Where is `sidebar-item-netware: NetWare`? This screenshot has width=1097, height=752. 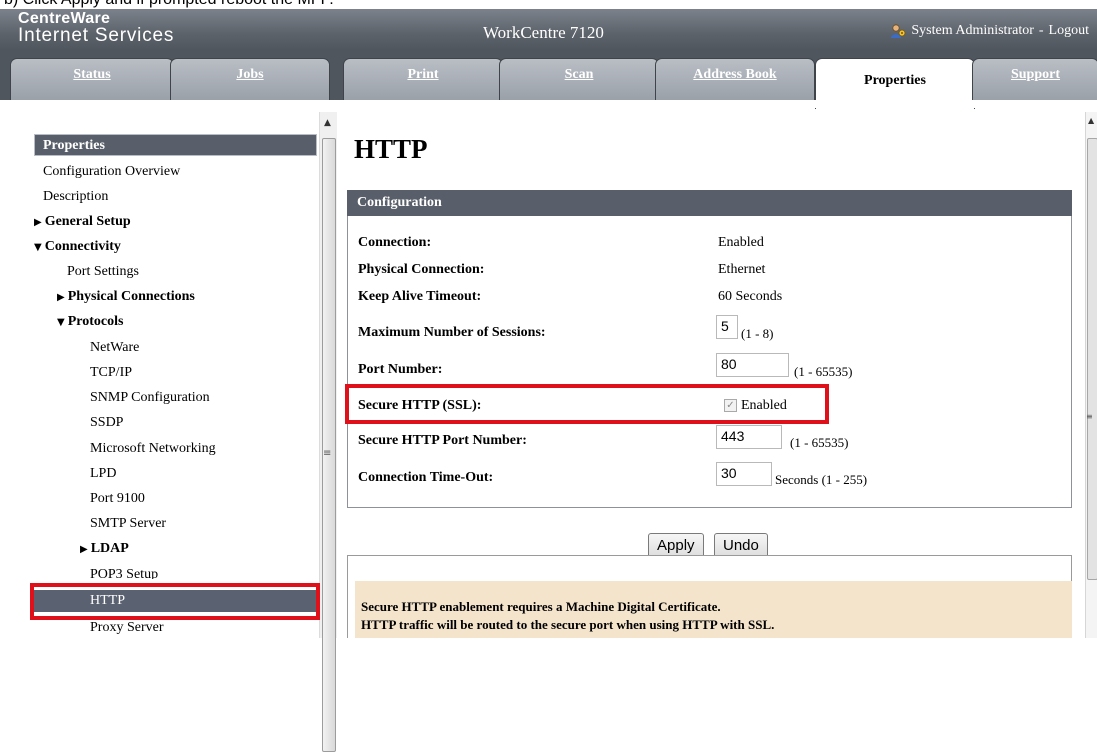
sidebar-item-netware: NetWare is located at coordinates (114, 348).